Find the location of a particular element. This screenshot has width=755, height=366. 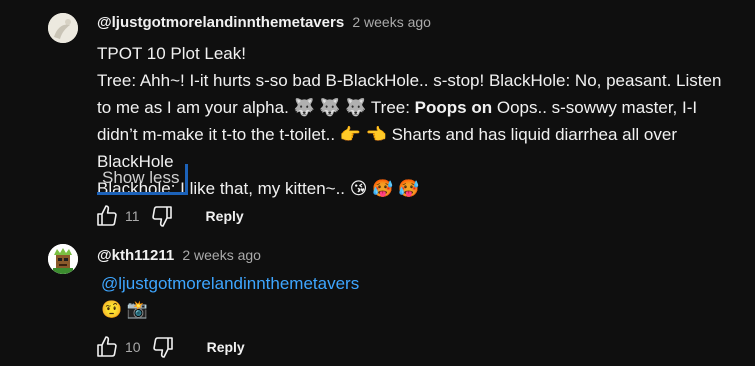

like-count: 11 is located at coordinates (132, 216).